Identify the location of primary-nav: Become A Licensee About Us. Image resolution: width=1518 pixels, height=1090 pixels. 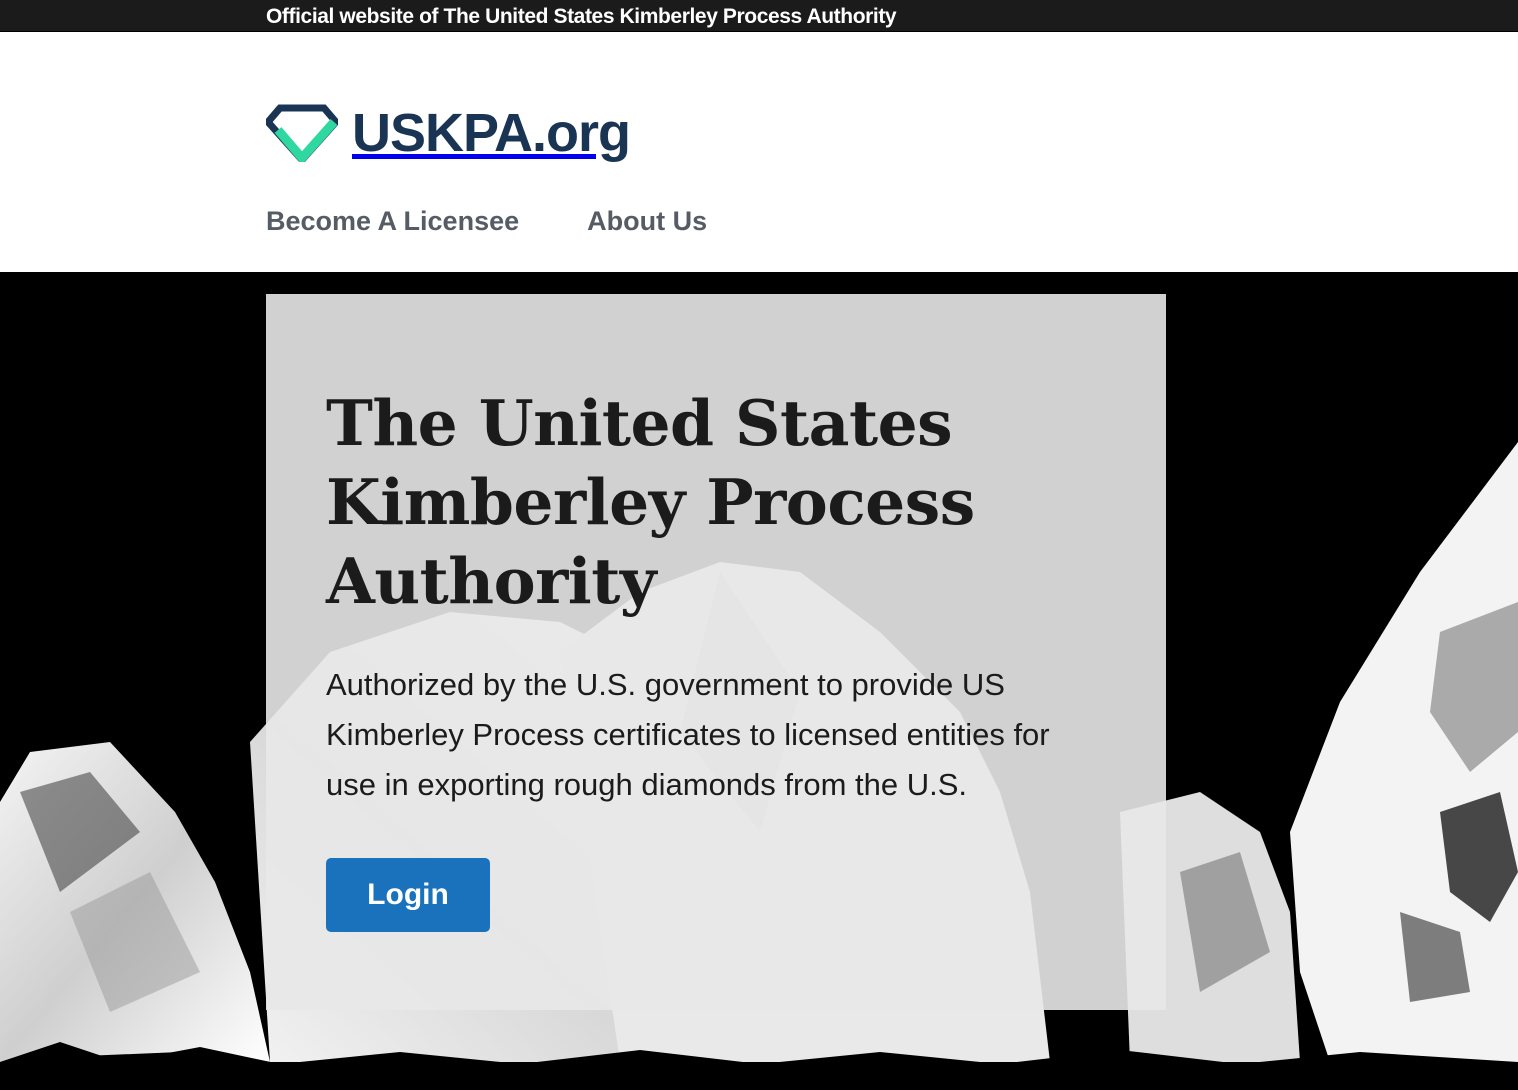
(486, 221).